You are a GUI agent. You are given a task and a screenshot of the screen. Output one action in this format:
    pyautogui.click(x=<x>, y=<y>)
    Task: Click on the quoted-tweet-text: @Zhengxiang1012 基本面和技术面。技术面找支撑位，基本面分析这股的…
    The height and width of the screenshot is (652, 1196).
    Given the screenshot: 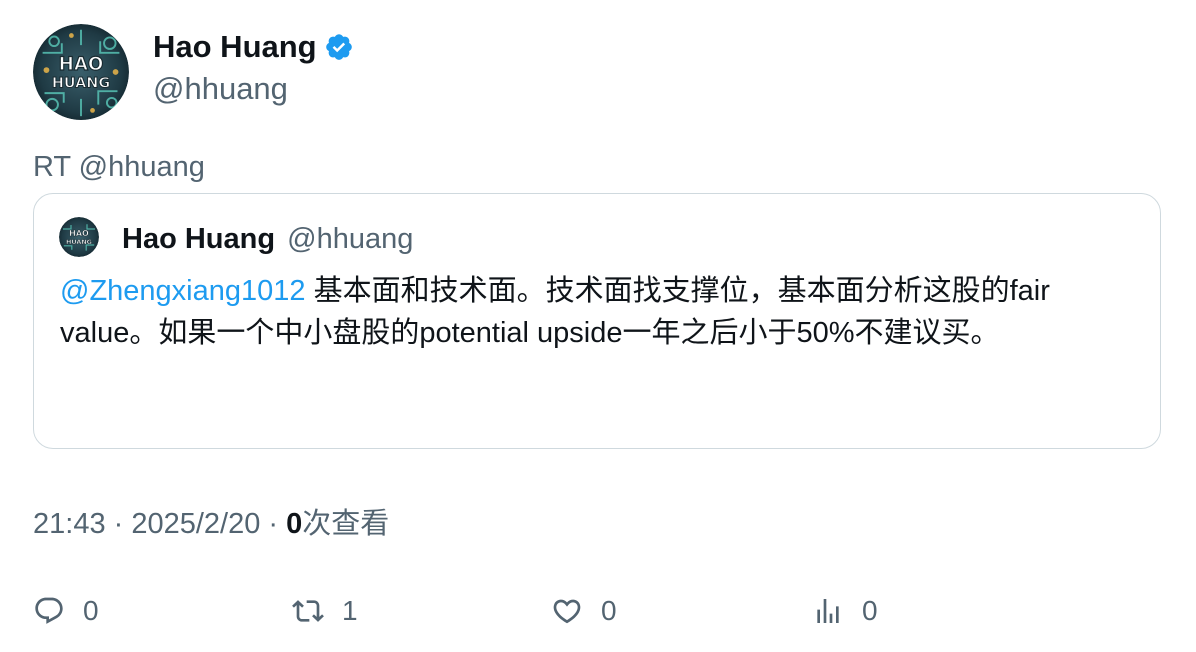 What is the action you would take?
    pyautogui.click(x=595, y=312)
    